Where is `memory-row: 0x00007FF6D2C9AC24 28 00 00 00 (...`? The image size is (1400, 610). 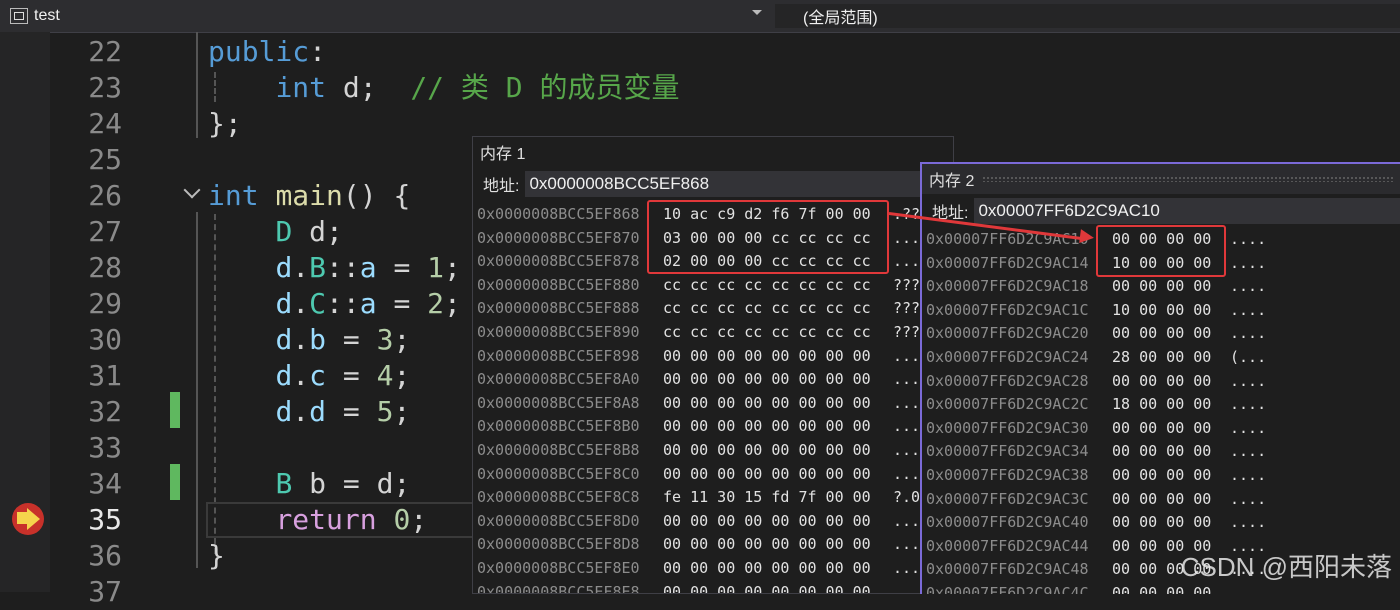
memory-row: 0x00007FF6D2C9AC24 28 00 00 00 (... is located at coordinates (1161, 358).